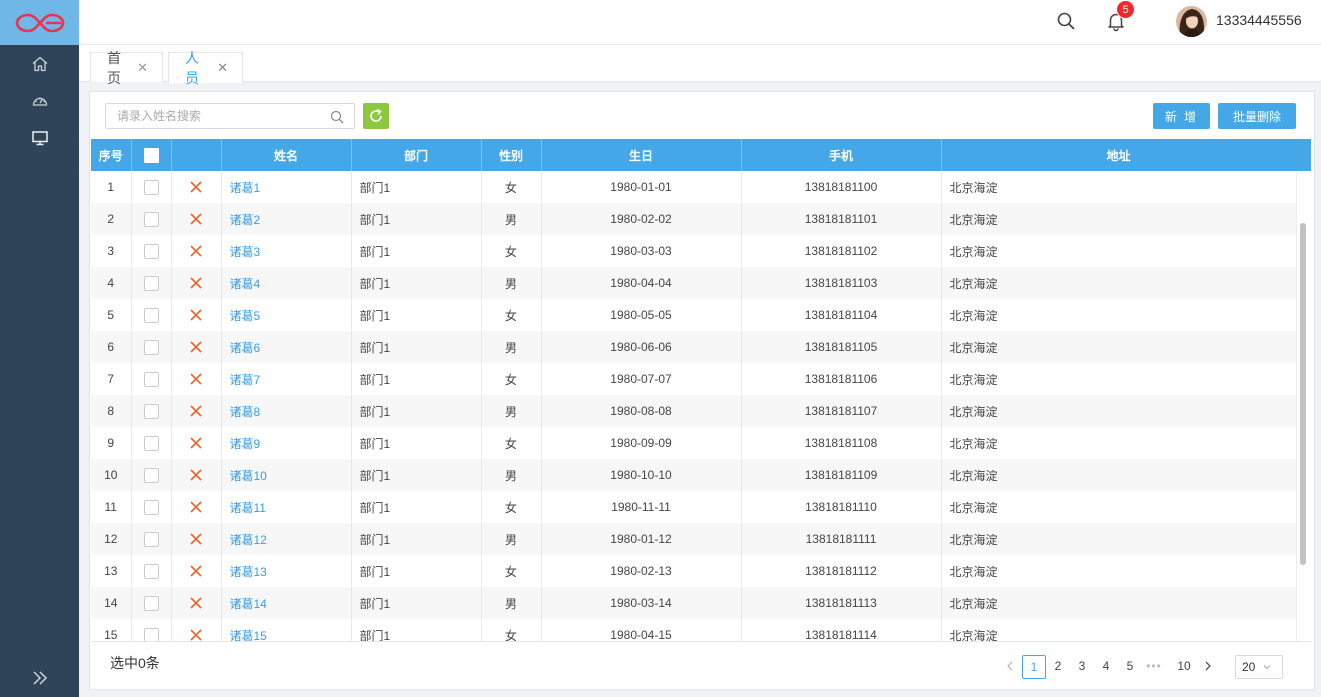 Image resolution: width=1321 pixels, height=697 pixels. I want to click on table-row: 14 诸葛14 部门1 男 1980-03-14 13818181113 北京海淀, so click(694, 603).